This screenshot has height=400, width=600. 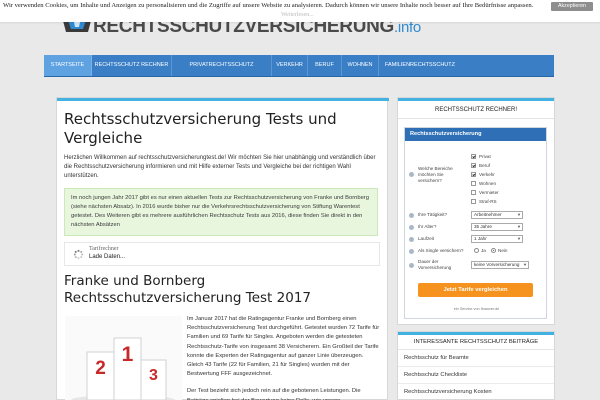 I want to click on checkbox-privat, so click(x=473, y=156).